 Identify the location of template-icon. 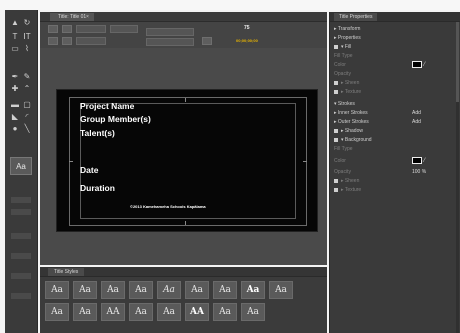
(53, 41).